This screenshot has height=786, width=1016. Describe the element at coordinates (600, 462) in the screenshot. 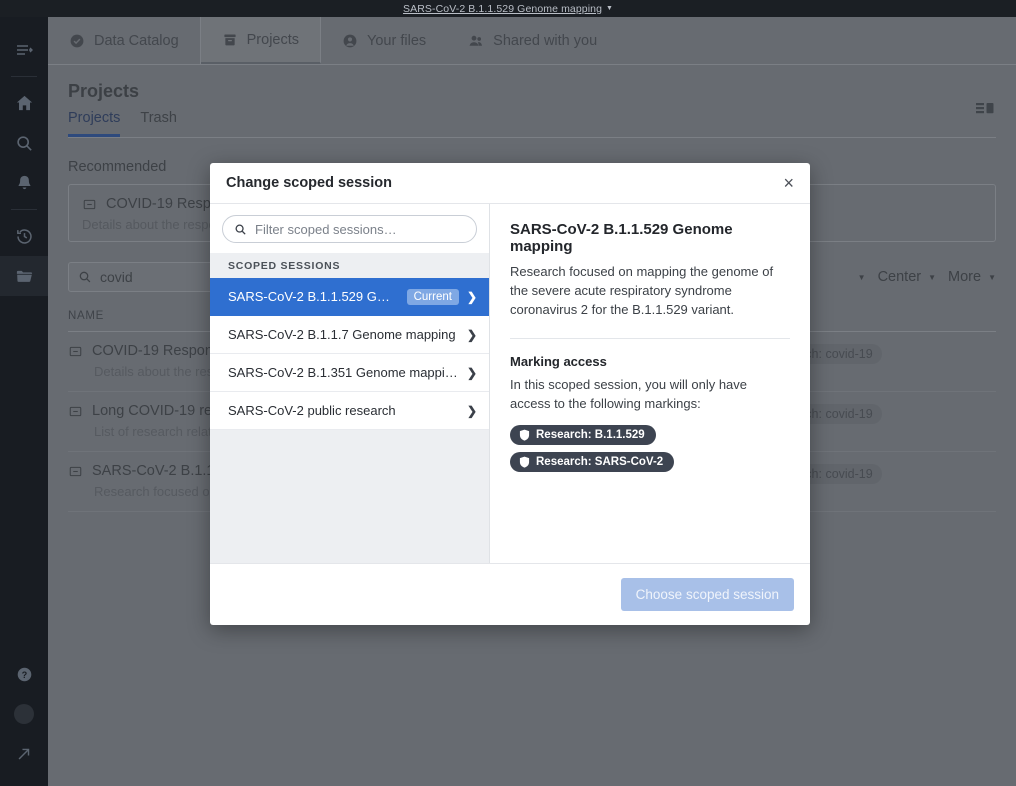

I see `marking-label: Research: SARS-CoV-2` at that location.